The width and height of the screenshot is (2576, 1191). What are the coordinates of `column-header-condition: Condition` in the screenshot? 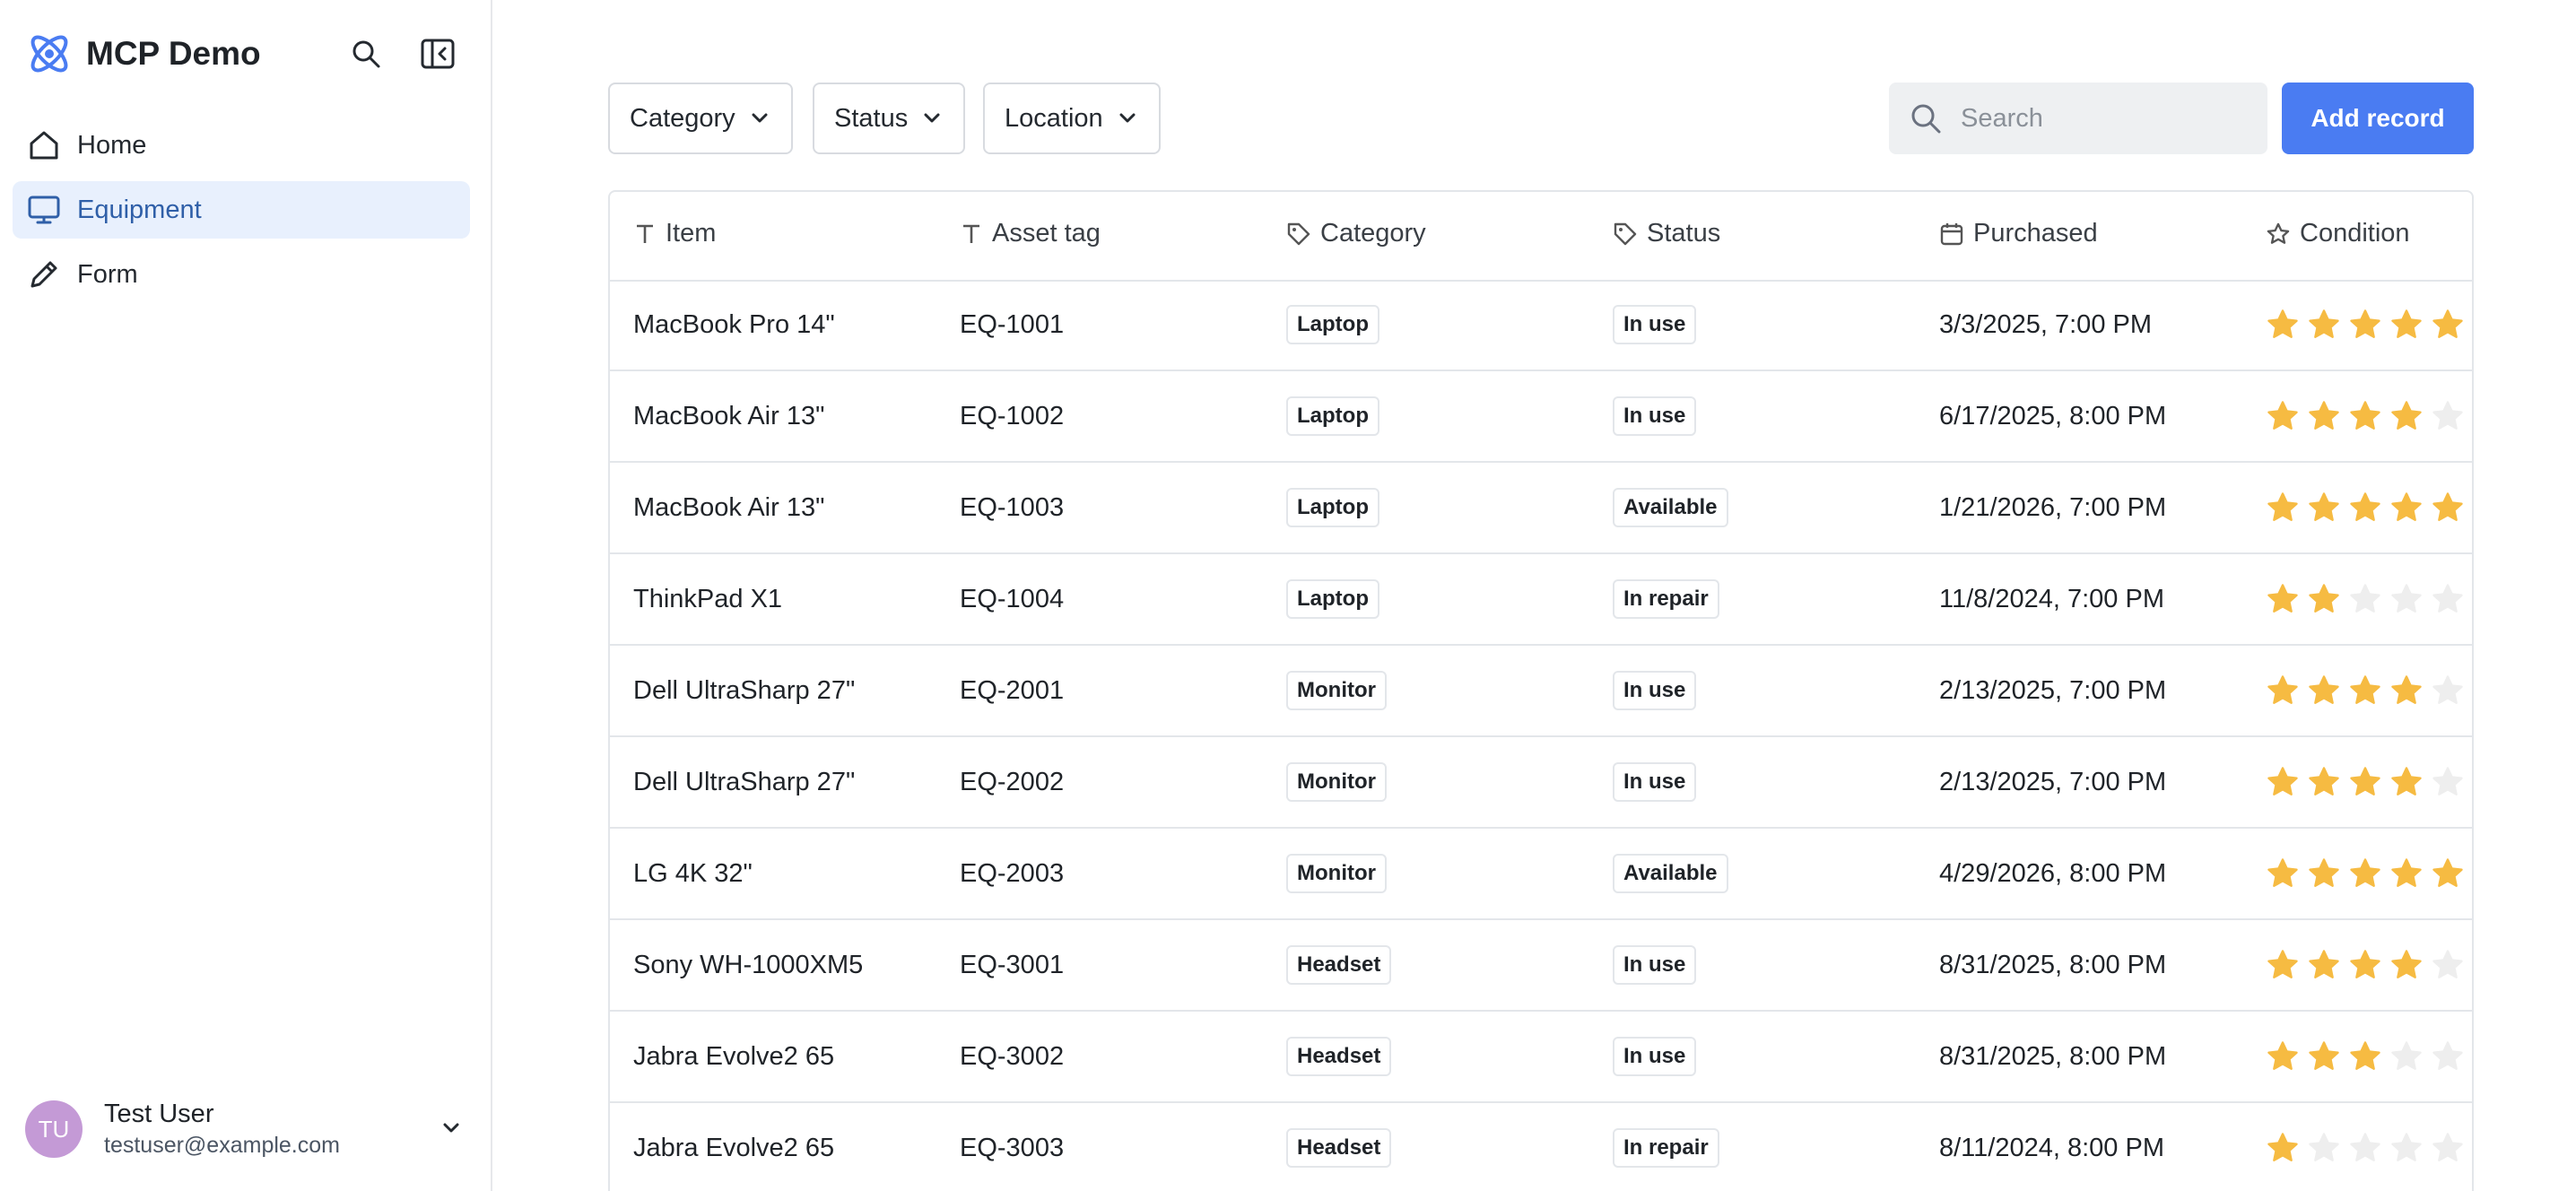 It's located at (2338, 233).